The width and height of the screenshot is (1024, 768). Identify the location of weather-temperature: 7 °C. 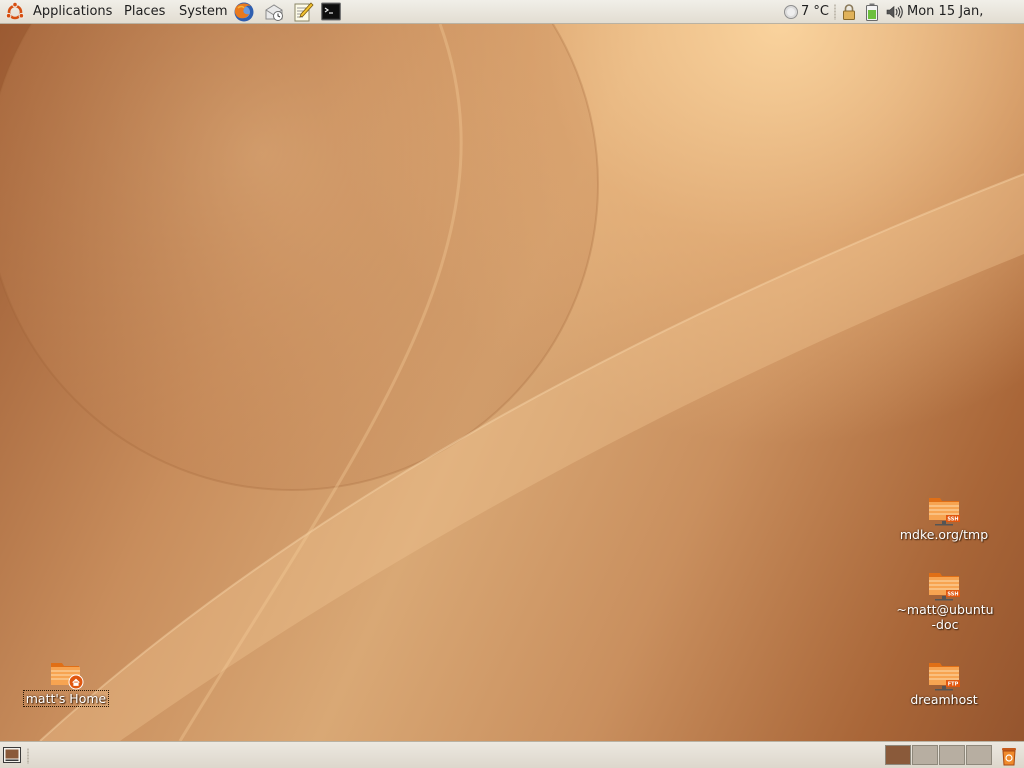
(815, 12).